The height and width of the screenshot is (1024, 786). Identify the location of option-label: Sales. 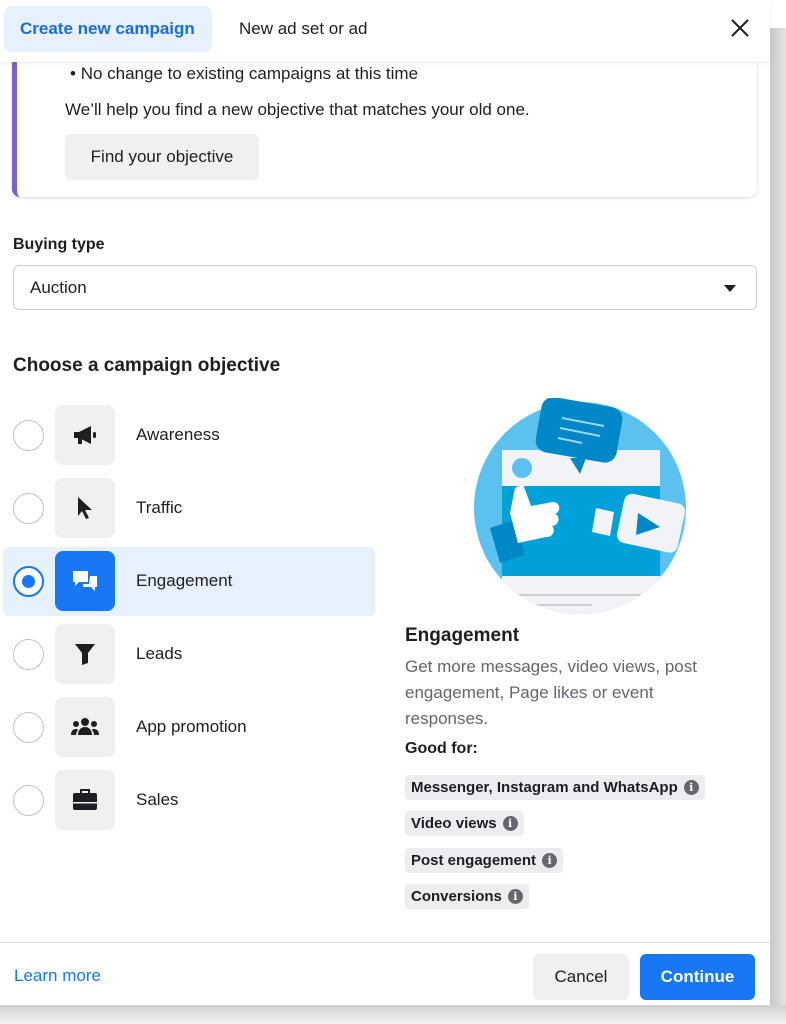
(157, 799).